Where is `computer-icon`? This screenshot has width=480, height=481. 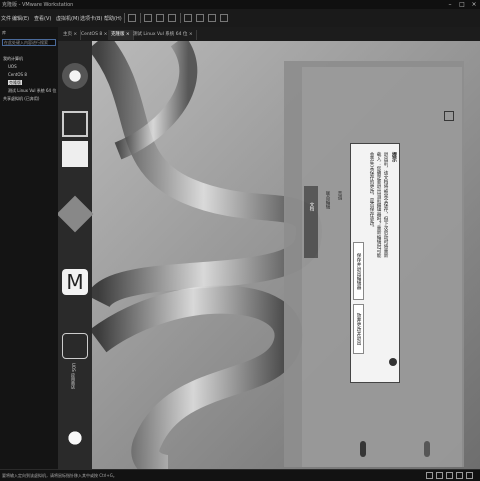
computer-icon is located at coordinates (75, 124).